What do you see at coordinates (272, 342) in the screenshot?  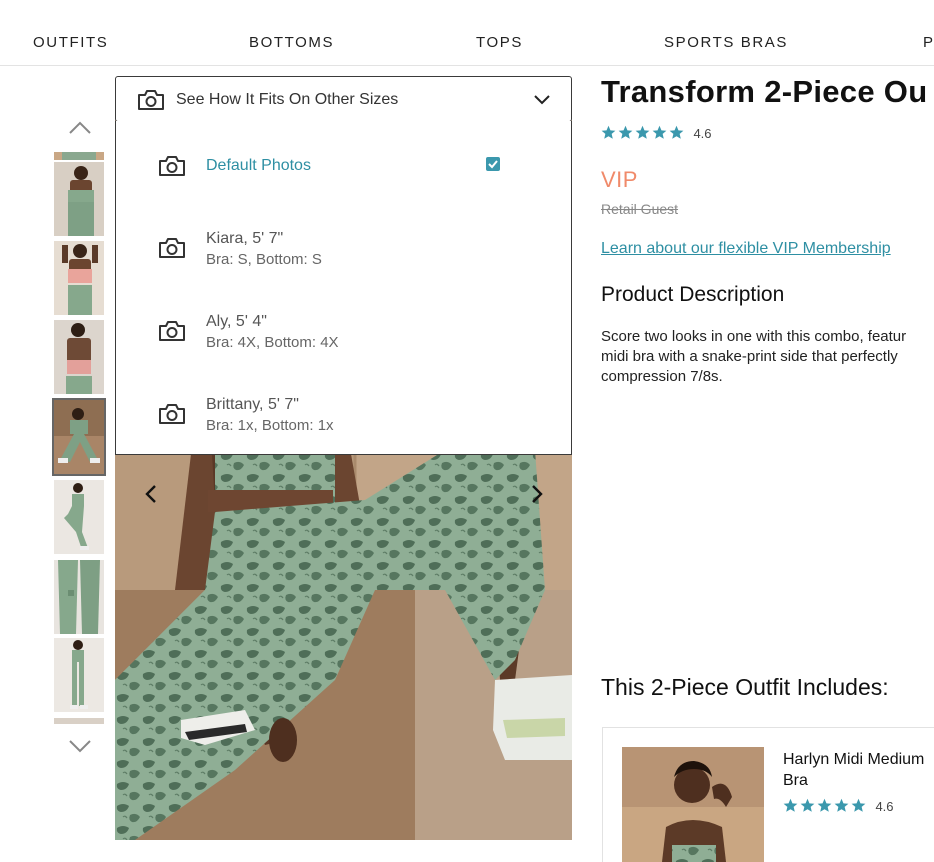 I see `option-detail: Bra: 4X, Bottom: 4X` at bounding box center [272, 342].